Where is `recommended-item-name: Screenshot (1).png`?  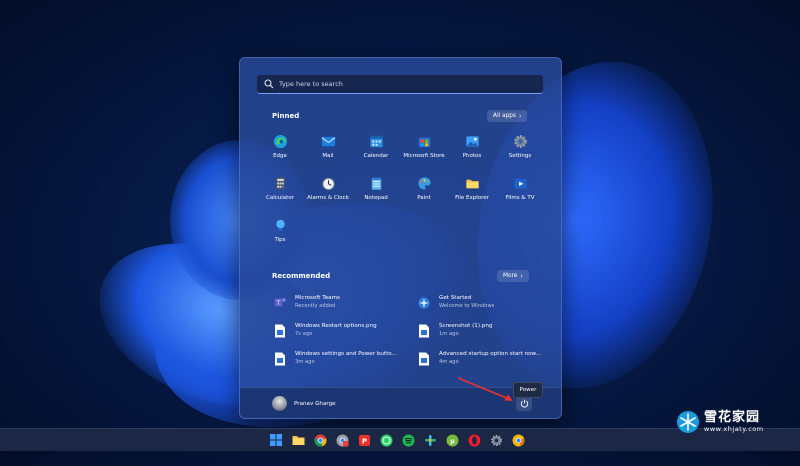
recommended-item-name: Screenshot (1).png is located at coordinates (466, 326).